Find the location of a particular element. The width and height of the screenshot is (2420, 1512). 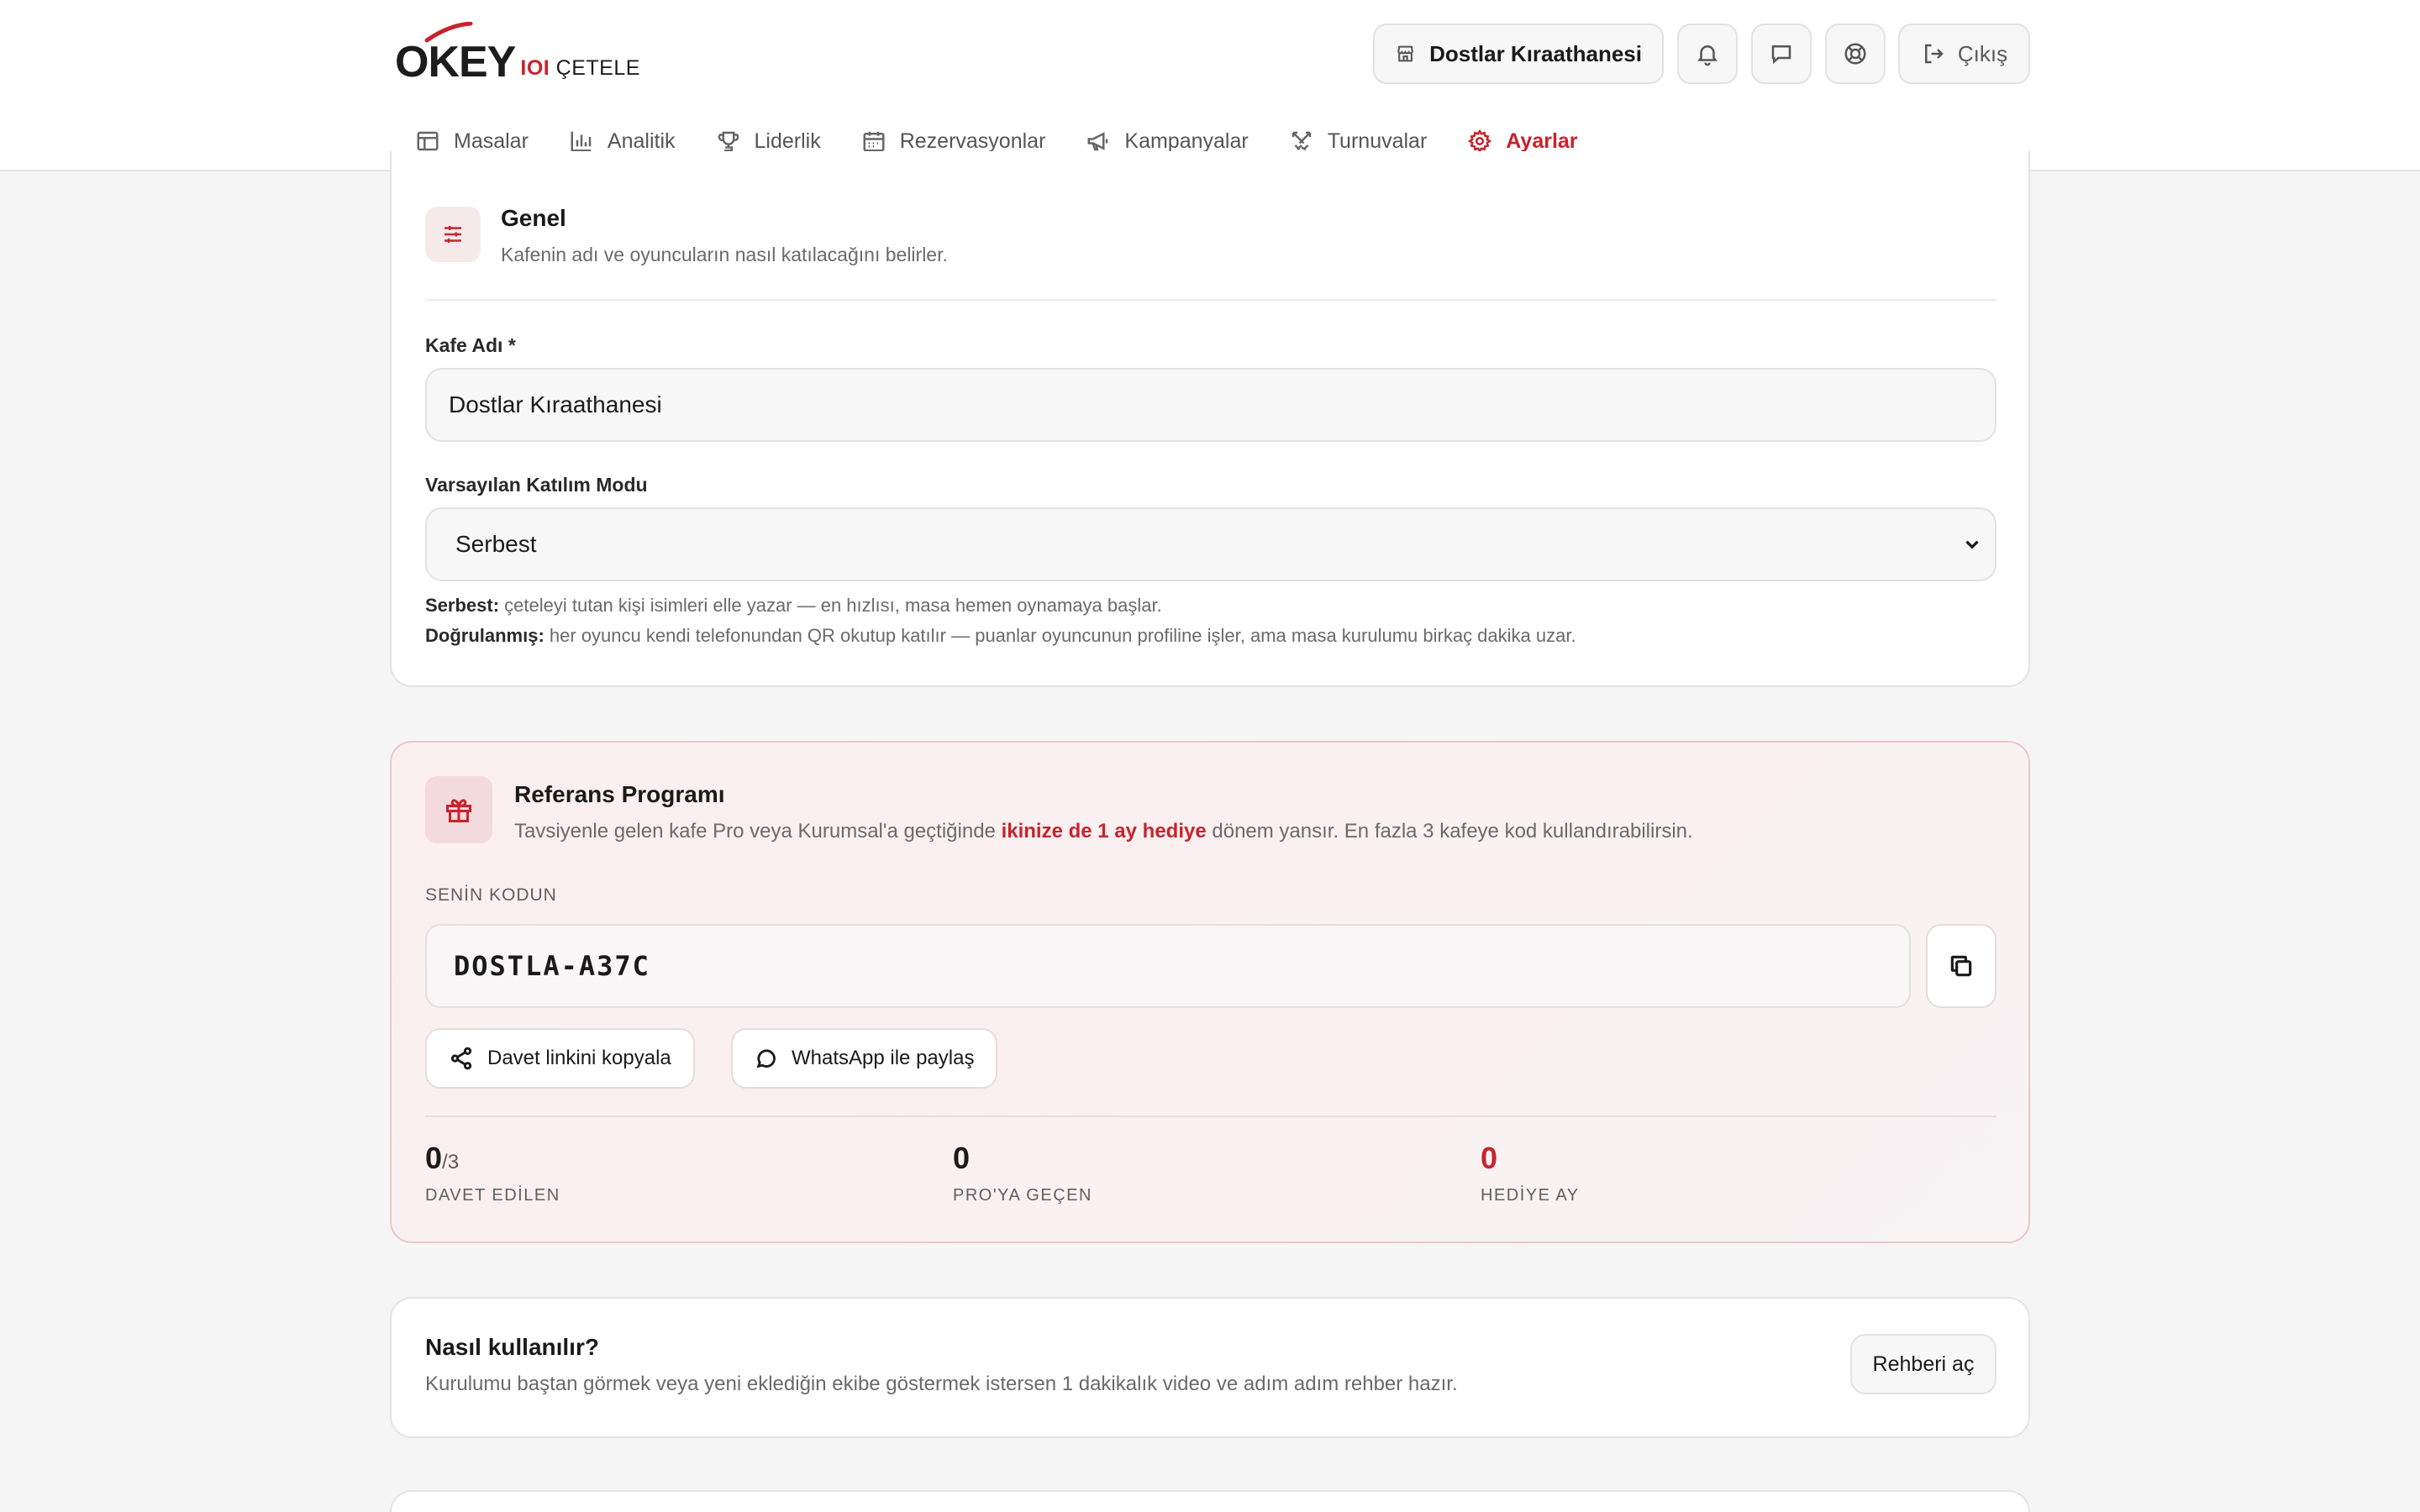

stat-pro-label: PRO'YA GEÇEN is located at coordinates (1022, 1195).